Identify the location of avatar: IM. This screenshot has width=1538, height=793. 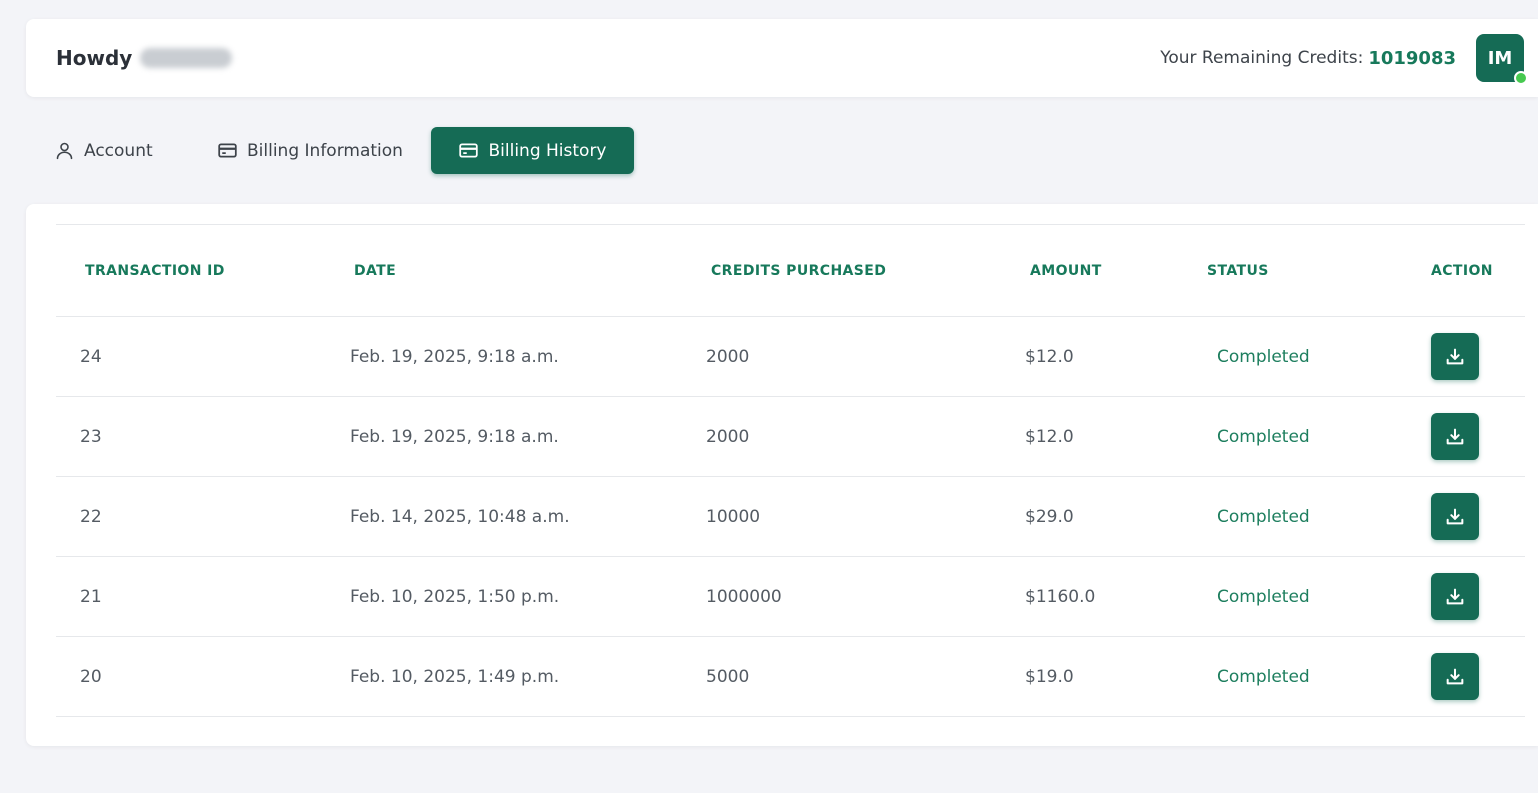
(1502, 59).